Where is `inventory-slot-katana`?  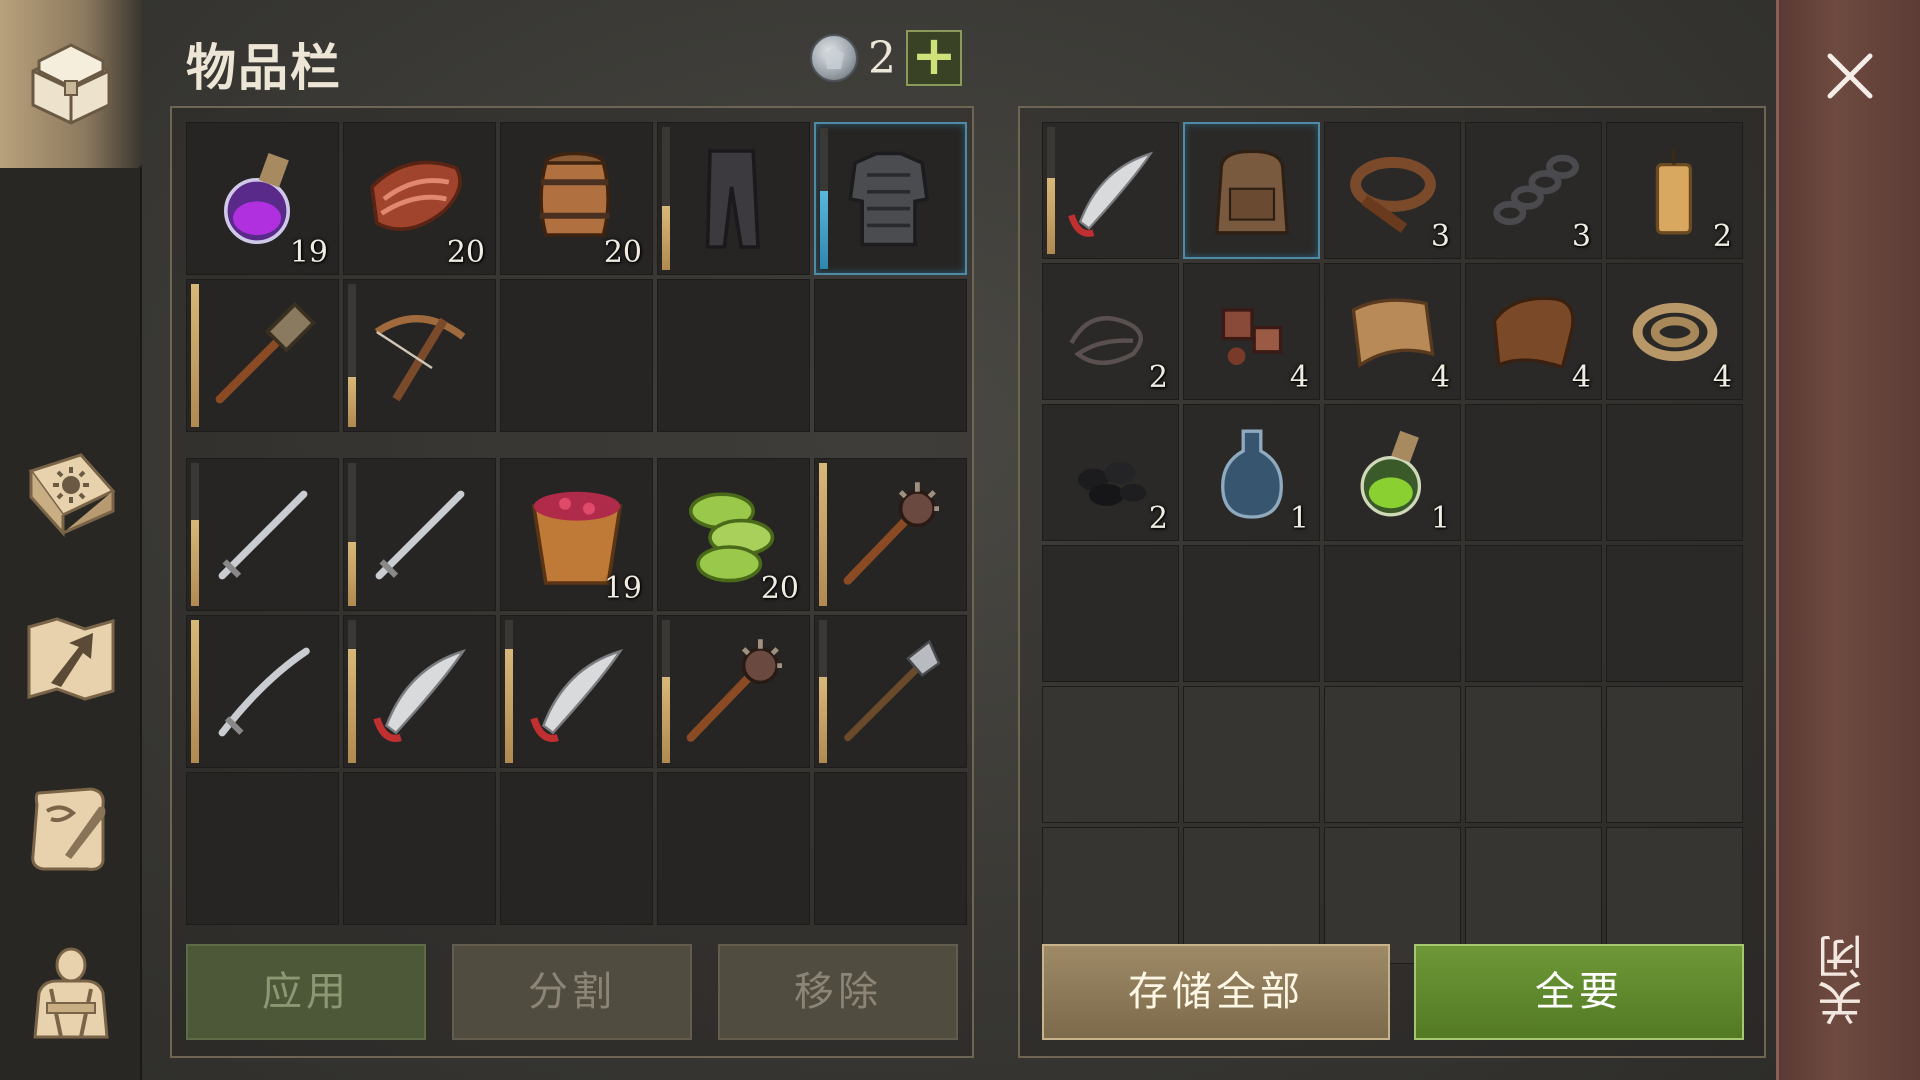
inventory-slot-katana is located at coordinates (262, 691).